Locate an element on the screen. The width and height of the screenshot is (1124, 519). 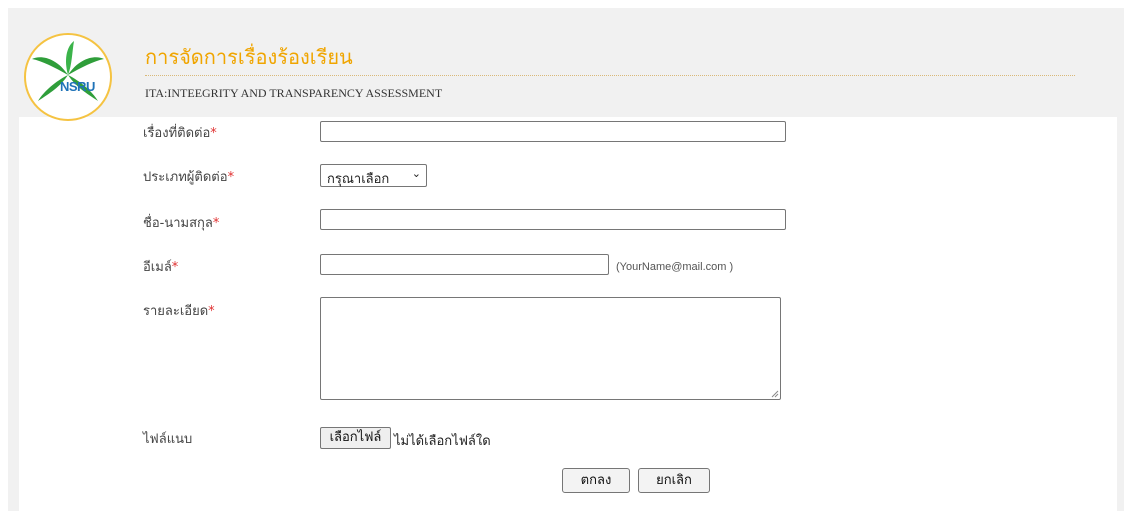
name-label: ชื่อ-นามสกุล* is located at coordinates (181, 223).